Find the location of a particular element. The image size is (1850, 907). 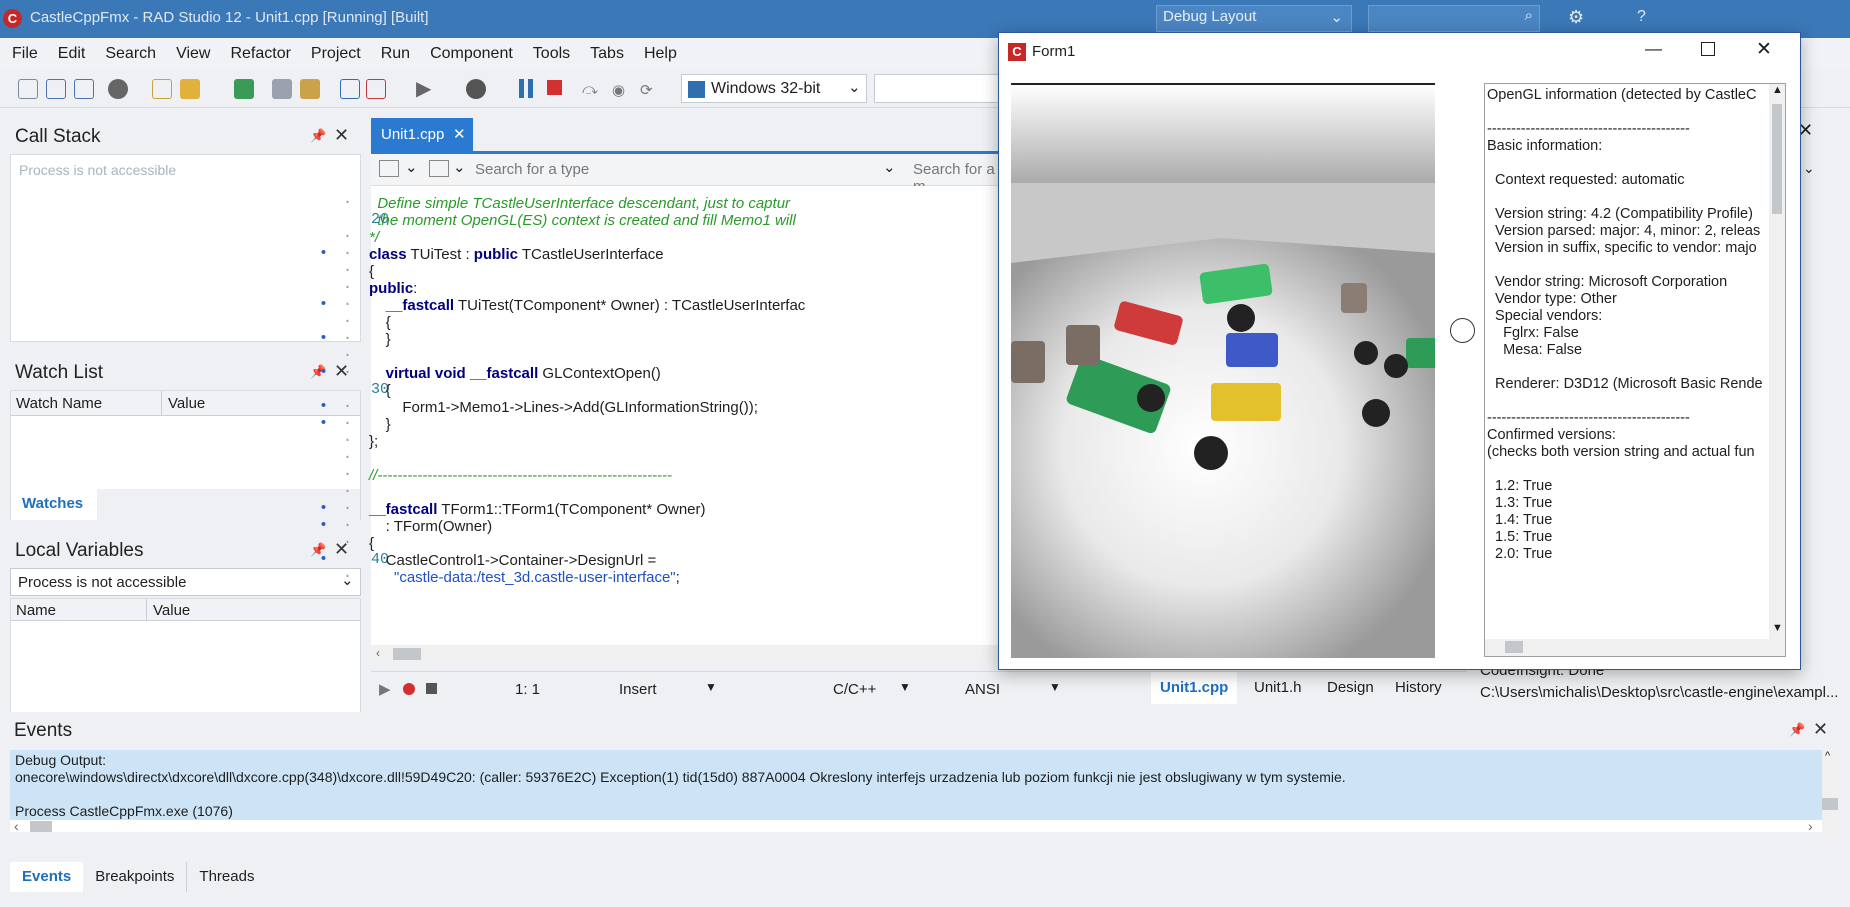

add-file-icon is located at coordinates (350, 89).